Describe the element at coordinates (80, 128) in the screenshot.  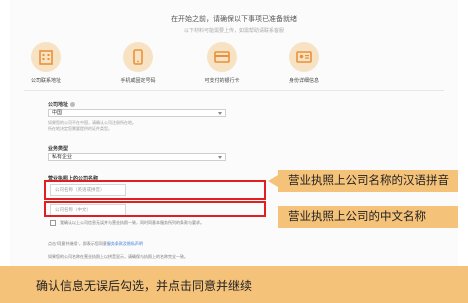
I see `company-location-hint-2: 所在地决定您需要提供的证件类型。` at that location.